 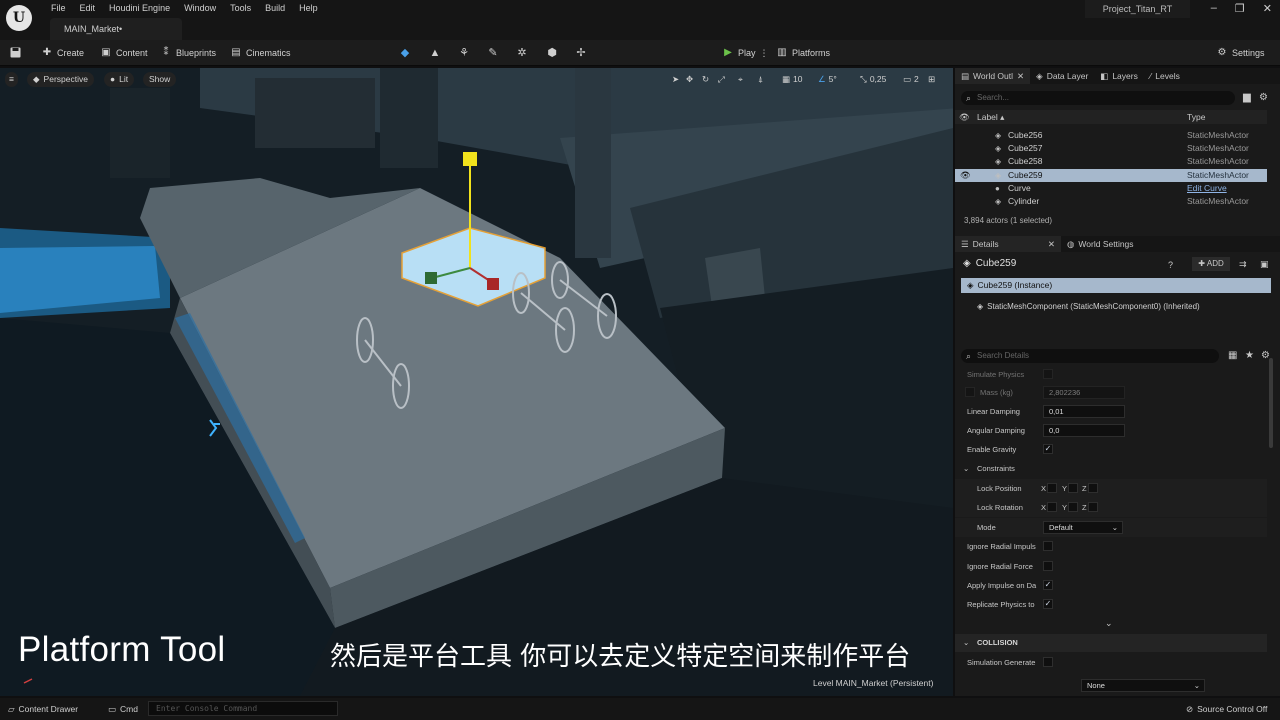 What do you see at coordinates (1093, 507) in the screenshot?
I see `lock-rotation-z-checkbox` at bounding box center [1093, 507].